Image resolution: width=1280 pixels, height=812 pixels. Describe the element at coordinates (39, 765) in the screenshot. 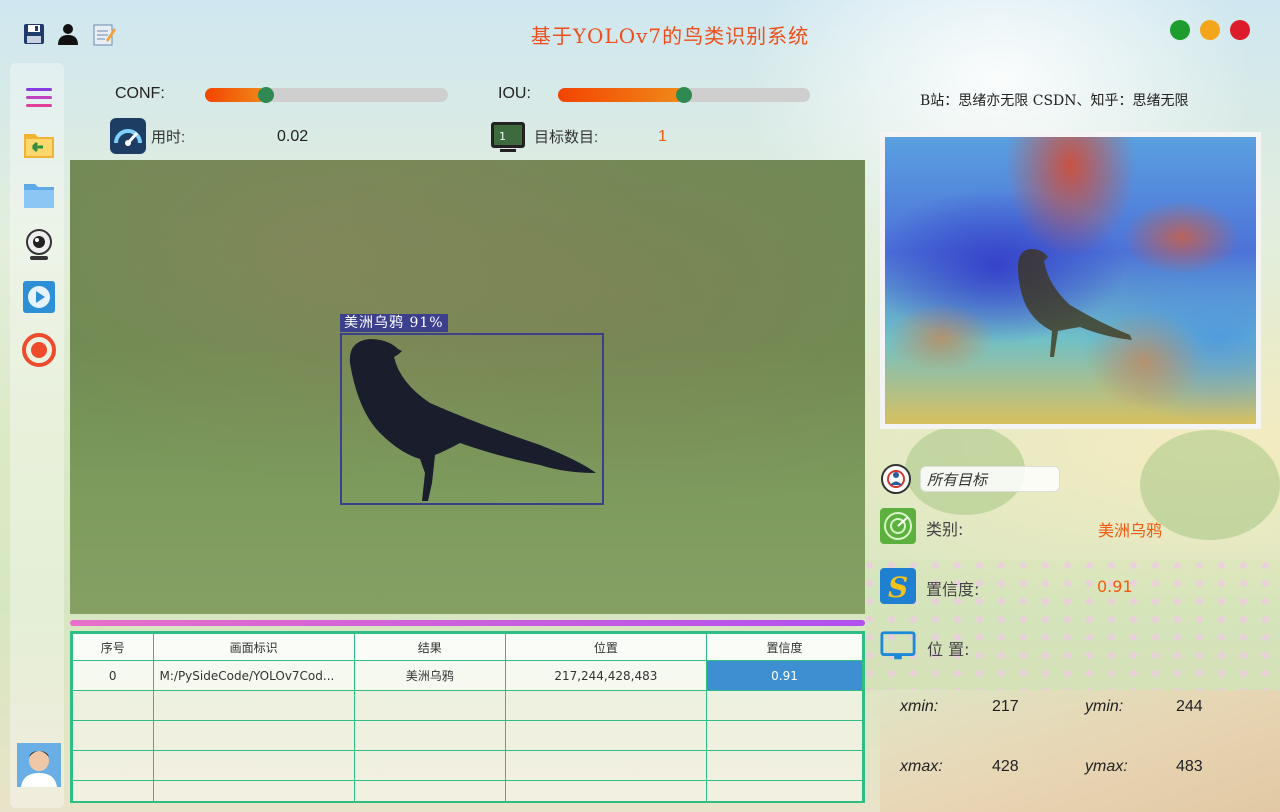

I see `avatar` at that location.